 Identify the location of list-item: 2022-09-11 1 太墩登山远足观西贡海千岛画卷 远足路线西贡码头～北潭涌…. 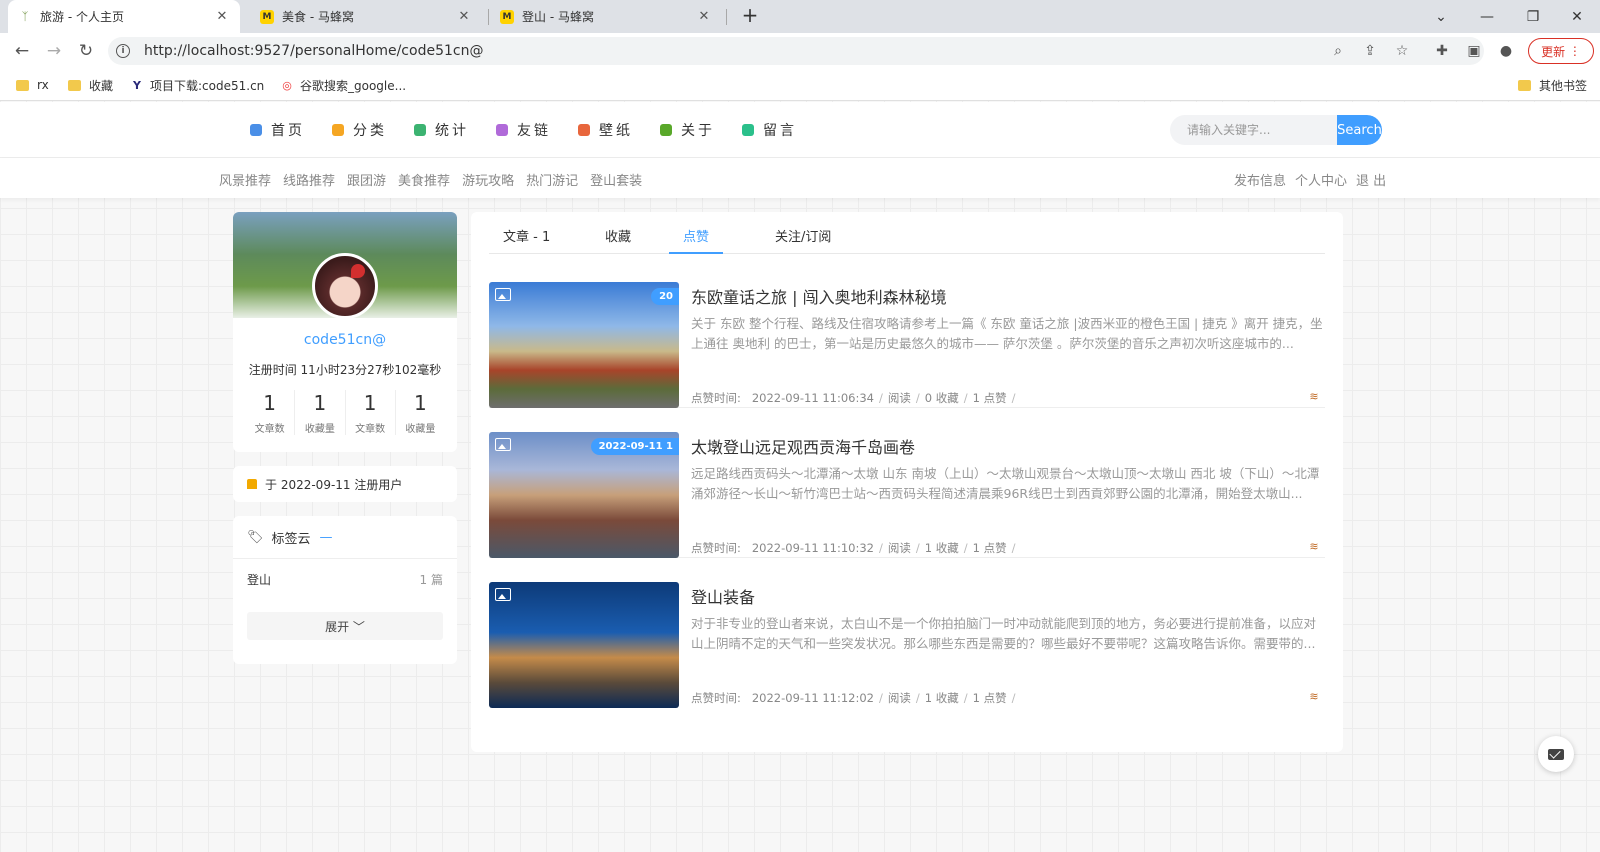
(907, 495).